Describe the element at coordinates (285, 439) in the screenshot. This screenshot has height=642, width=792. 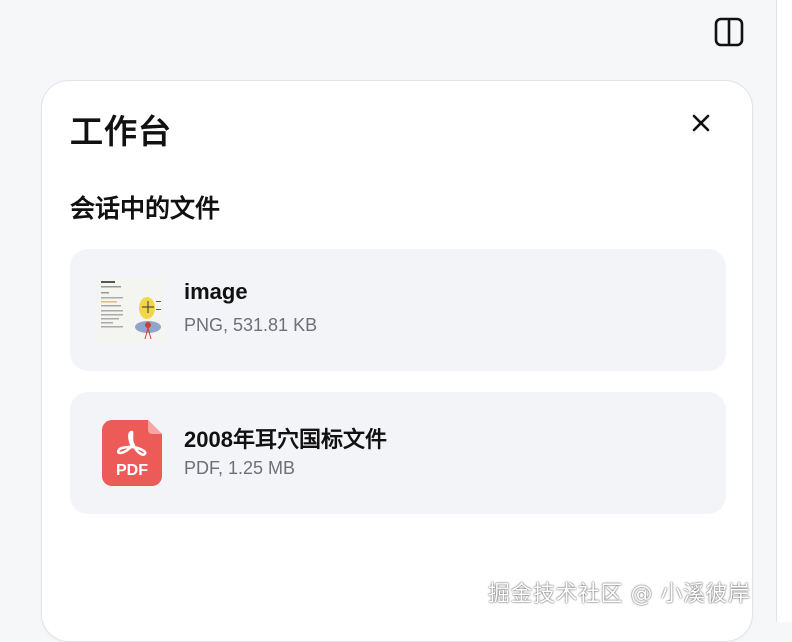
I see `file-name: 2008年耳穴国标文件` at that location.